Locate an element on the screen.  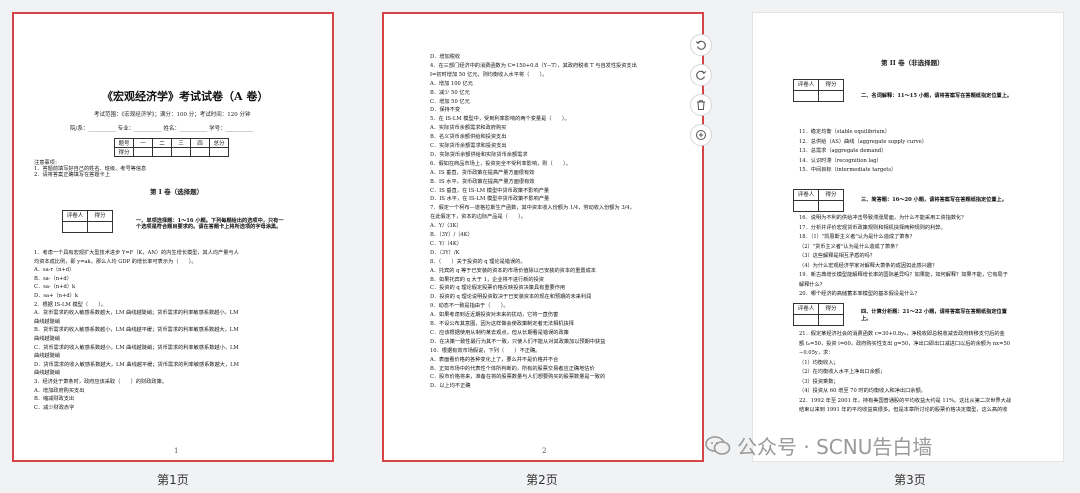
add-page-button is located at coordinates (701, 135).